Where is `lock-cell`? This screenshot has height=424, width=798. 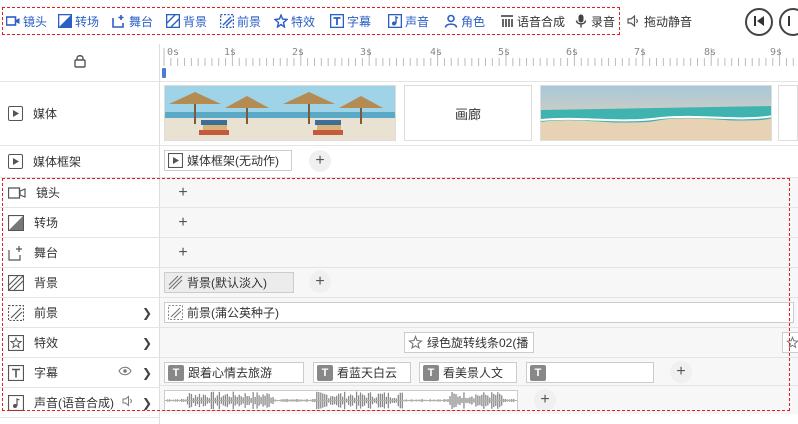 lock-cell is located at coordinates (80, 63).